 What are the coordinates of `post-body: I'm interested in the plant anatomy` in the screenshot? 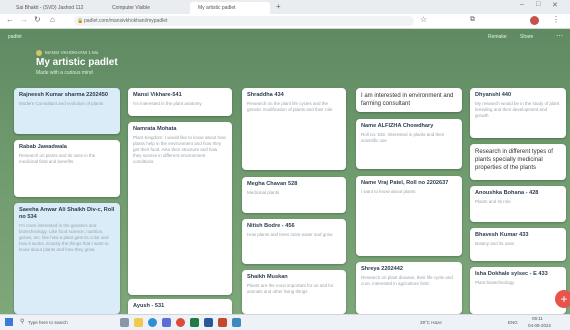 It's located at (167, 103).